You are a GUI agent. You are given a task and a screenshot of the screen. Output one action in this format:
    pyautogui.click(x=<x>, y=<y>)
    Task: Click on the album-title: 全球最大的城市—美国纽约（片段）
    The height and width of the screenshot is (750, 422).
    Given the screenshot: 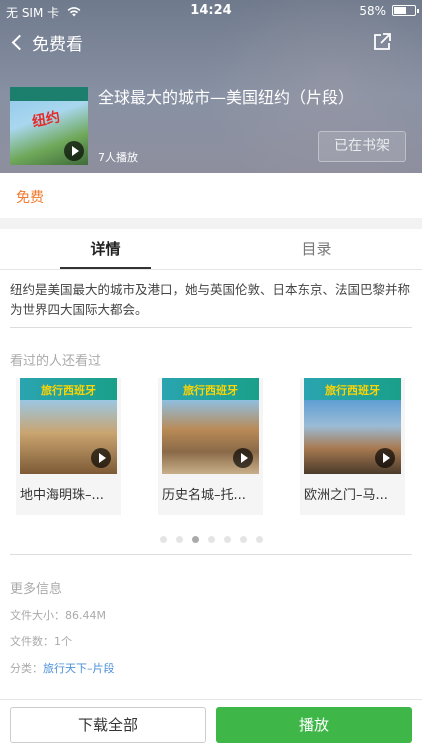 What is the action you would take?
    pyautogui.click(x=226, y=97)
    